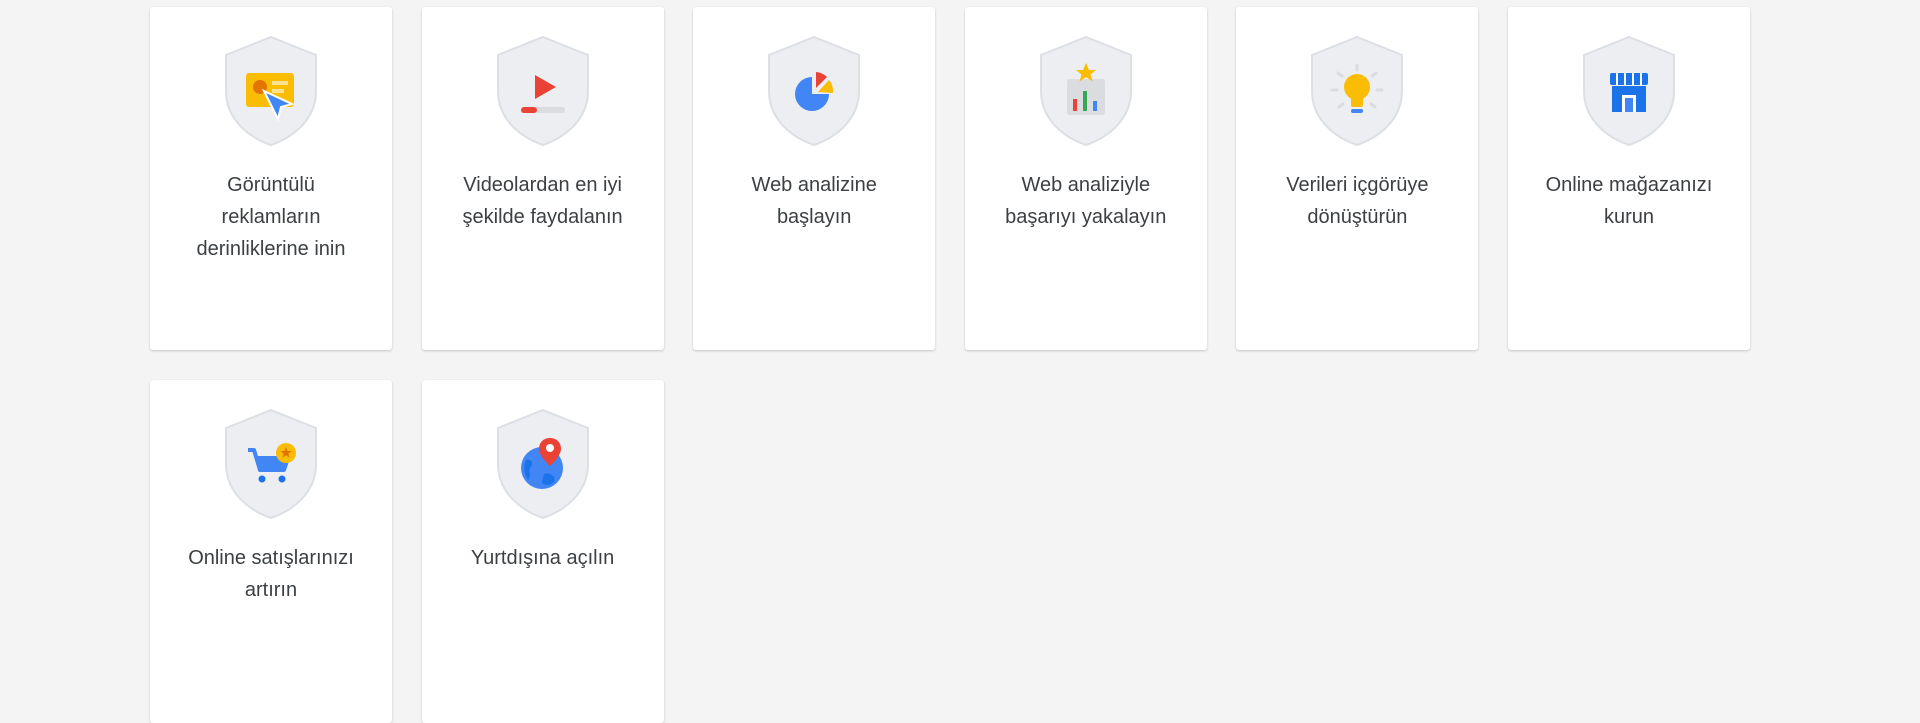 The height and width of the screenshot is (723, 1920). I want to click on course-card: Web analiziyle başarıyı yakalayın, so click(1085, 178).